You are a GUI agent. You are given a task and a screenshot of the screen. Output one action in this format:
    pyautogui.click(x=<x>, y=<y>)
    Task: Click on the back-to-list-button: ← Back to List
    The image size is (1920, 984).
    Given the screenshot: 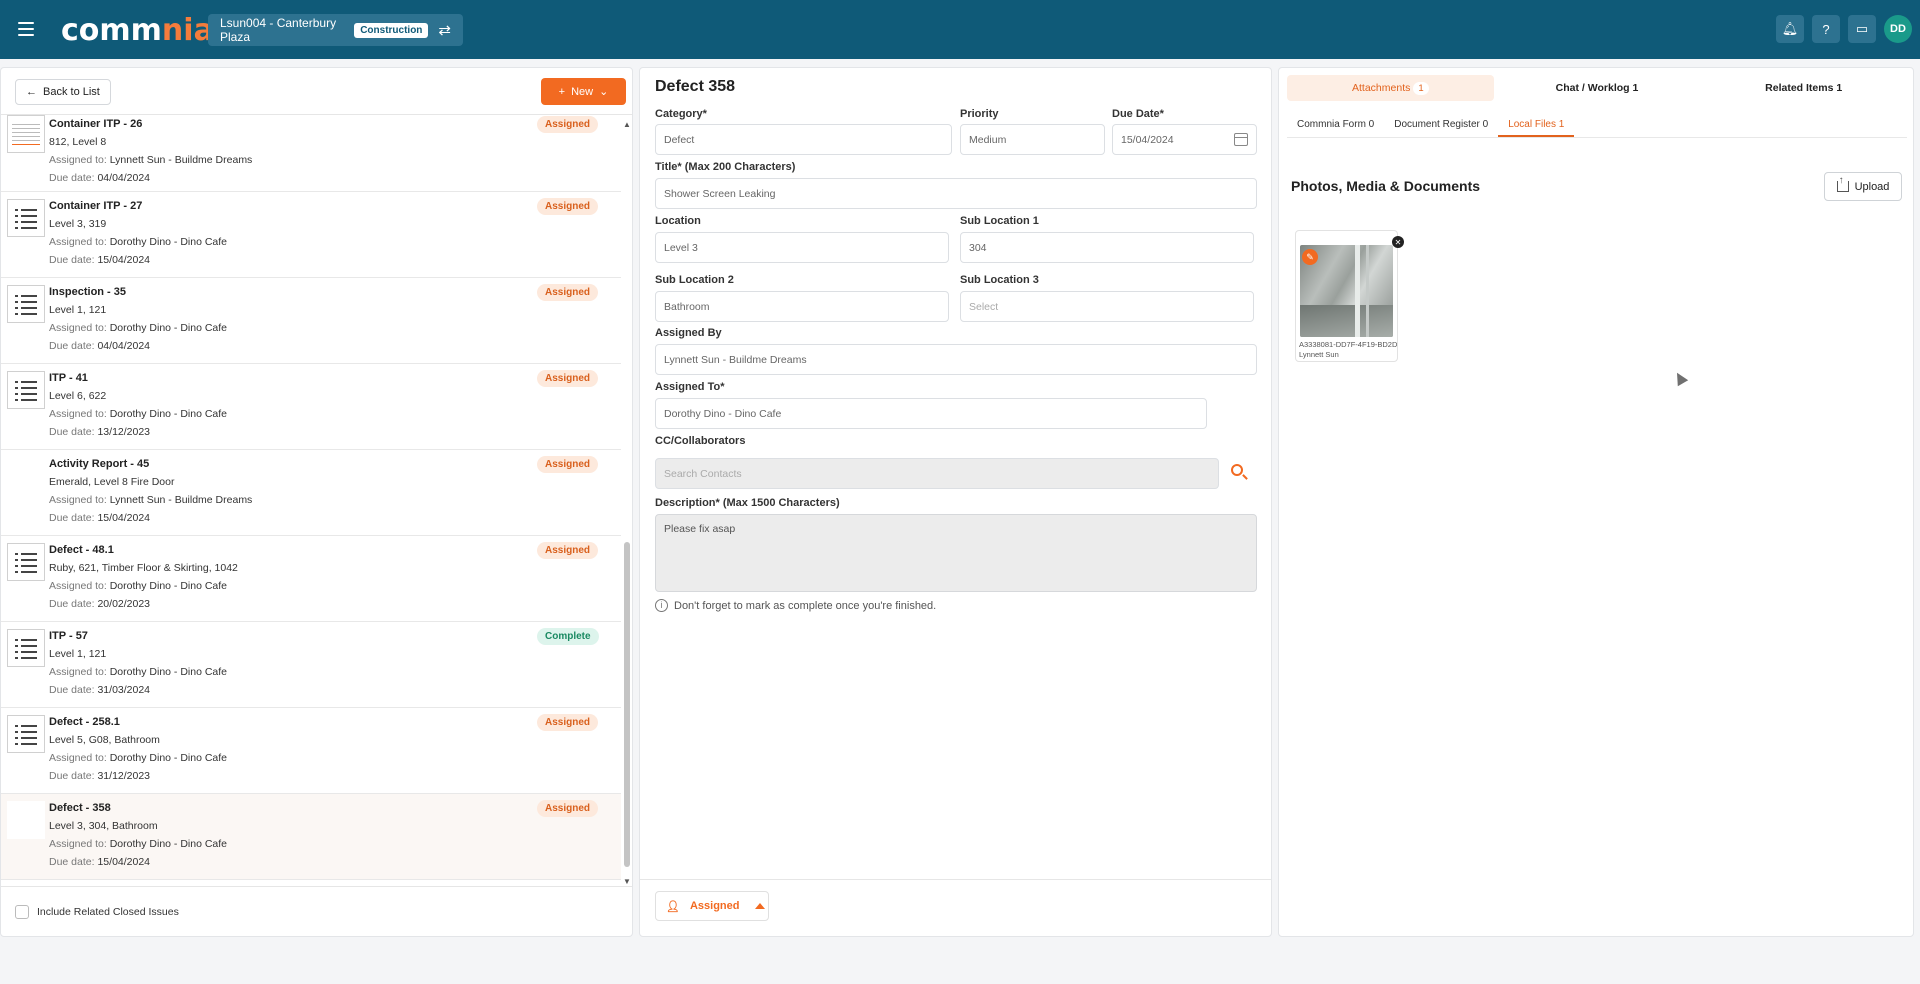 What is the action you would take?
    pyautogui.click(x=63, y=92)
    